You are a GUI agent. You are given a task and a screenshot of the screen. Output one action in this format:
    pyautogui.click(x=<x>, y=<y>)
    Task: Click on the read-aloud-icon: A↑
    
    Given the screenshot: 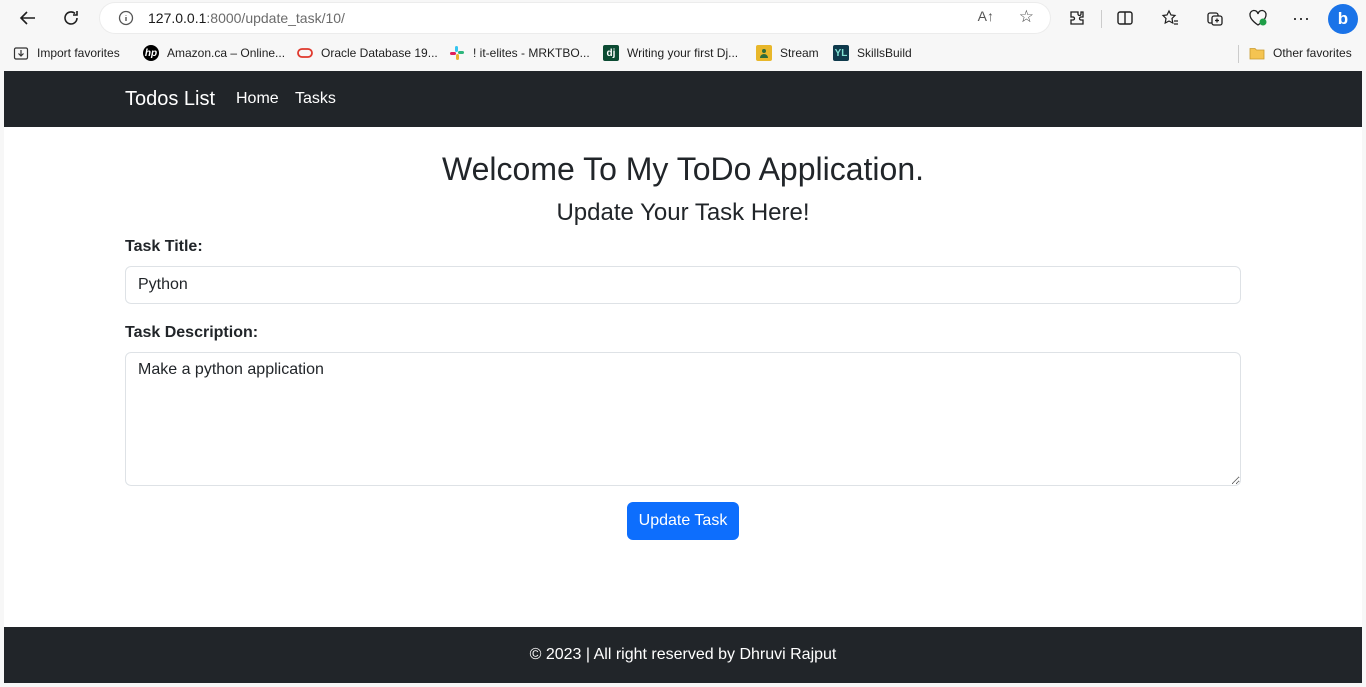 What is the action you would take?
    pyautogui.click(x=986, y=16)
    